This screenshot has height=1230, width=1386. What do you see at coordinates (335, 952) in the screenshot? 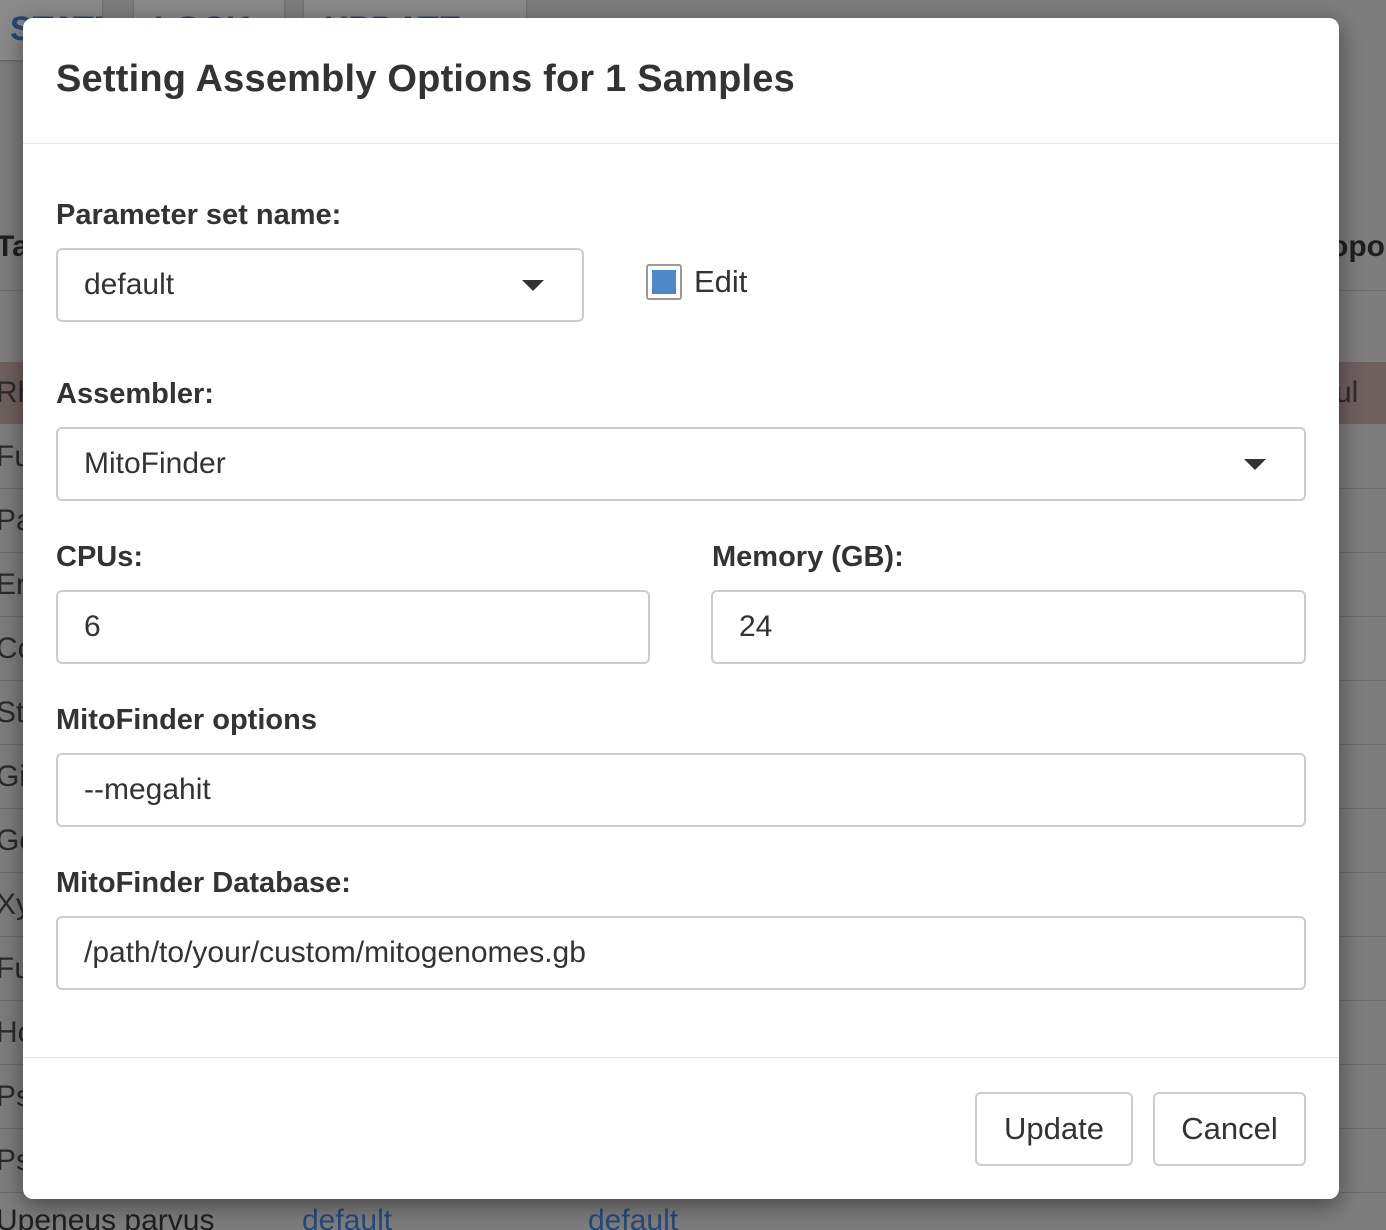
I see `mitofinder-database-value: /path/to/your/custom/mitogenomes.gb` at bounding box center [335, 952].